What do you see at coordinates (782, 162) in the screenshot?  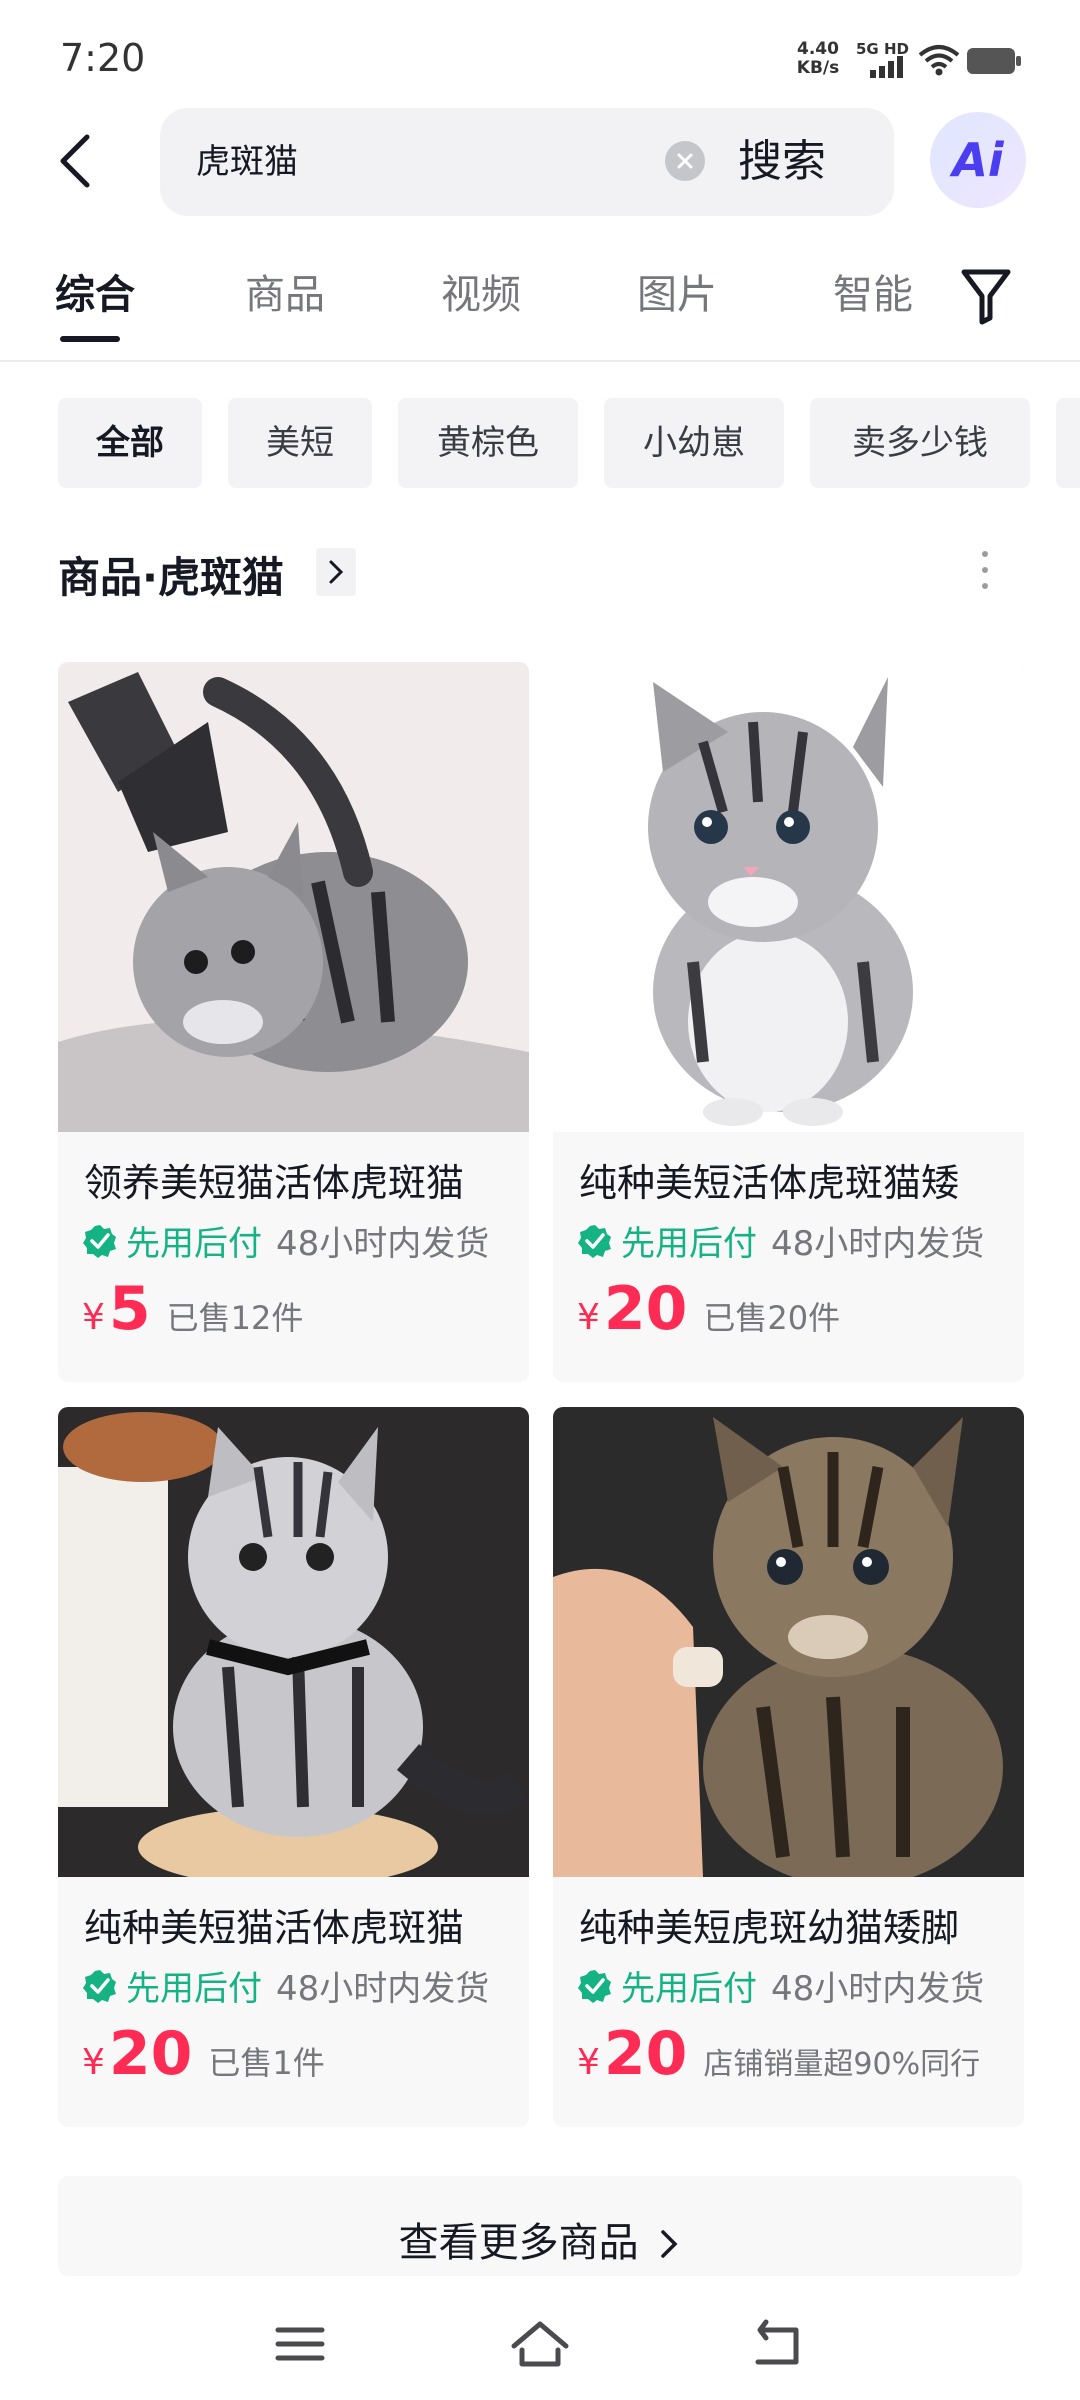 I see `search-button: 搜索` at bounding box center [782, 162].